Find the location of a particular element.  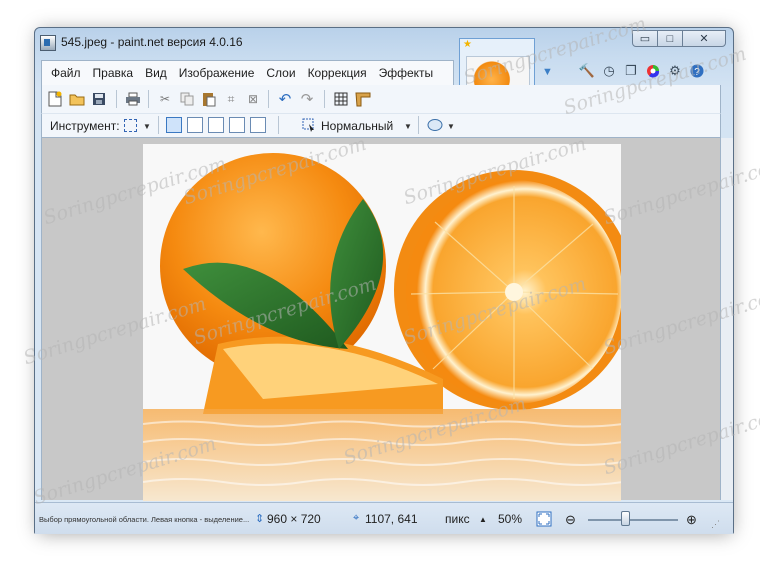

menu-file: Файл is located at coordinates (66, 73).